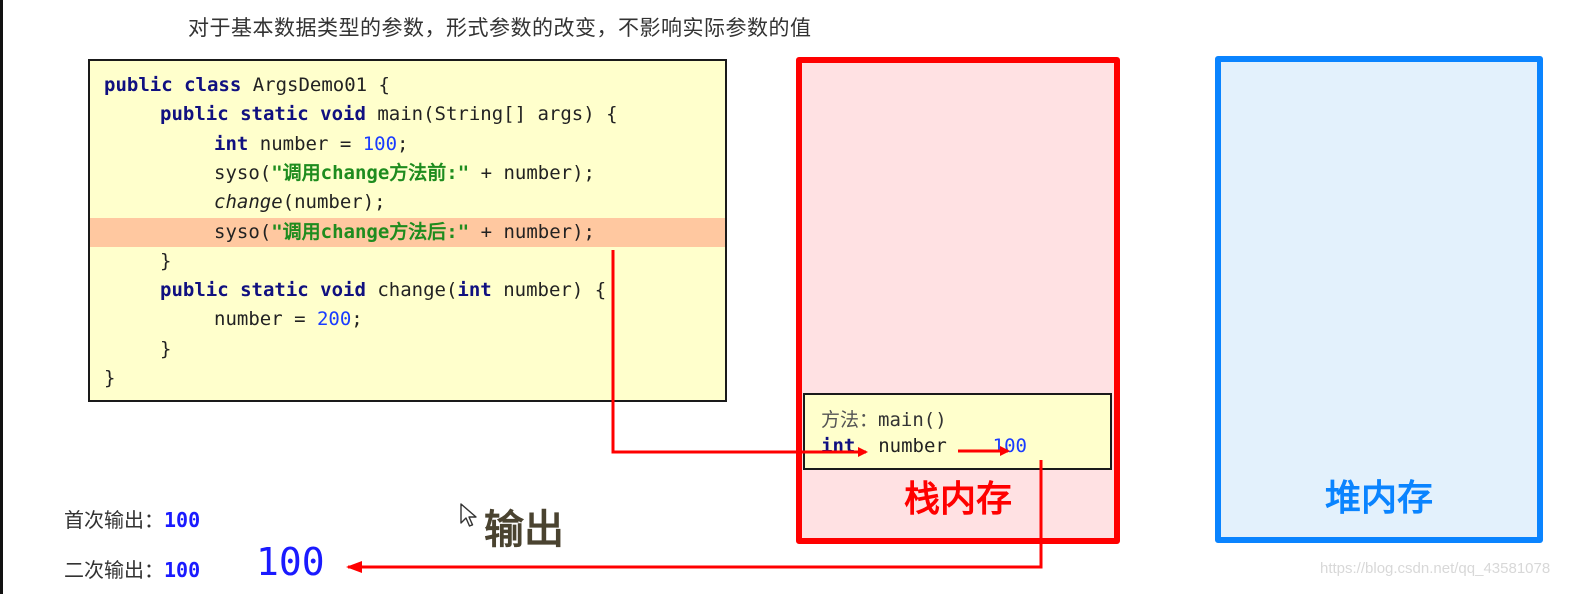  I want to click on watermark: https://blog.csdn.net/qq_43581078, so click(1435, 568).